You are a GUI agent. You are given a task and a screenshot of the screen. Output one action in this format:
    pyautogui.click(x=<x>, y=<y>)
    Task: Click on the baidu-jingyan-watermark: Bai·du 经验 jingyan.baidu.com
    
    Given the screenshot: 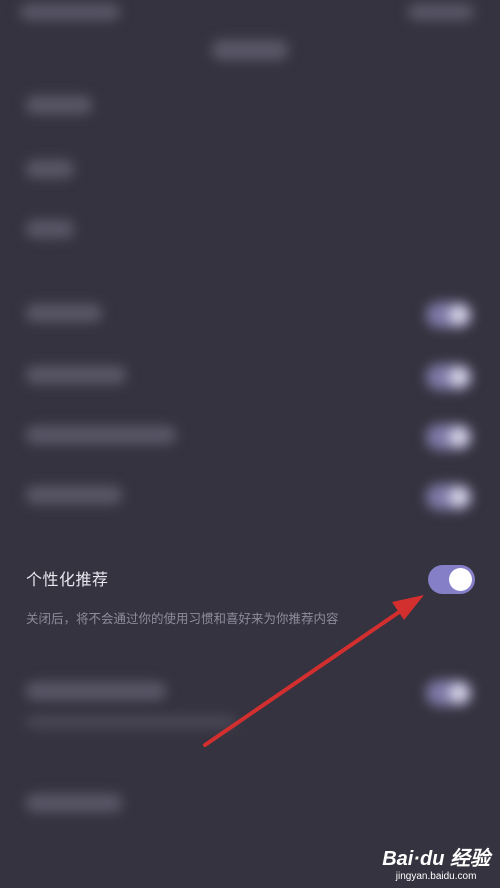 What is the action you would take?
    pyautogui.click(x=436, y=862)
    